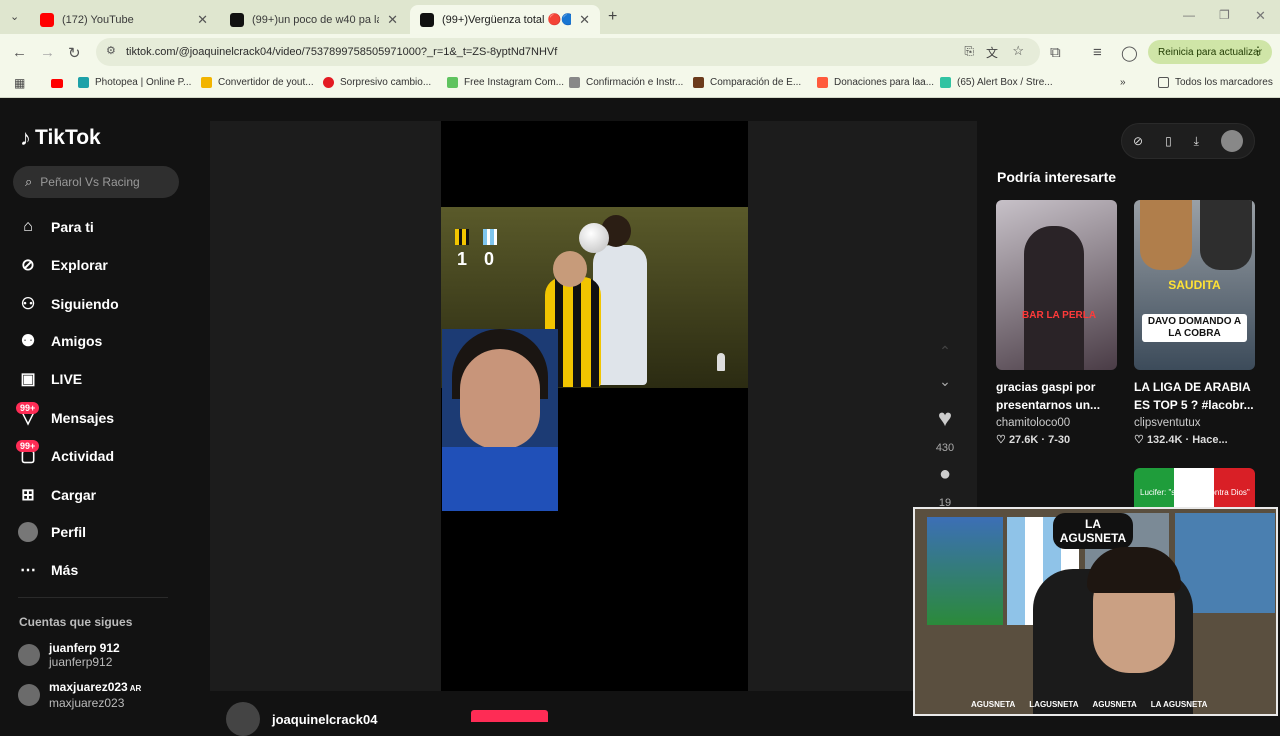 The image size is (1280, 736). Describe the element at coordinates (1215, 82) in the screenshot. I see `all-bookmarks: Todos los marcadores` at that location.